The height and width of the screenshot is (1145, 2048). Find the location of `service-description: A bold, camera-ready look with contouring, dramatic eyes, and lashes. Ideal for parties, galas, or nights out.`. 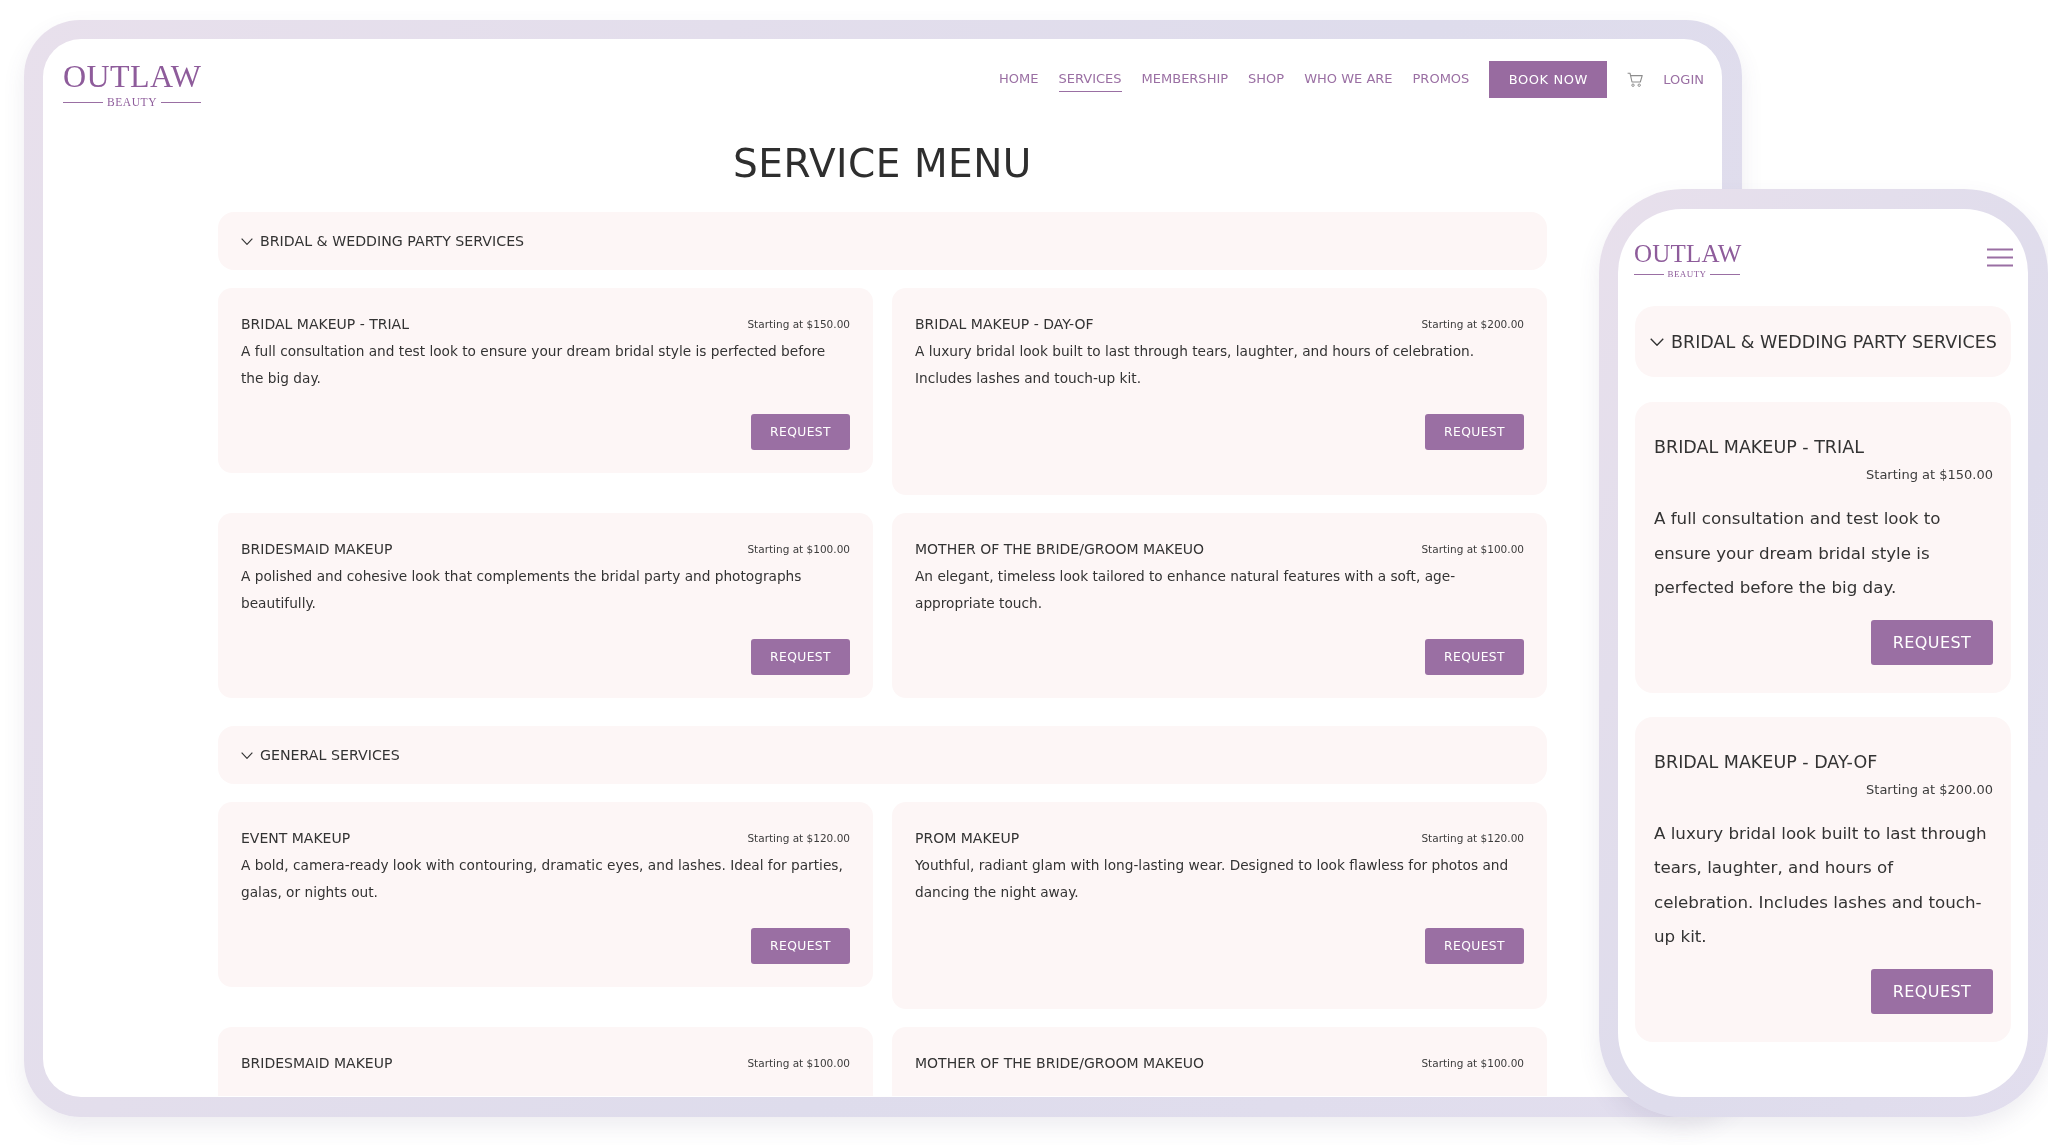

service-description: A bold, camera-ready look with contouring, dramatic eyes, and lashes. Ideal for parties, galas, or nights out. is located at coordinates (542, 879).